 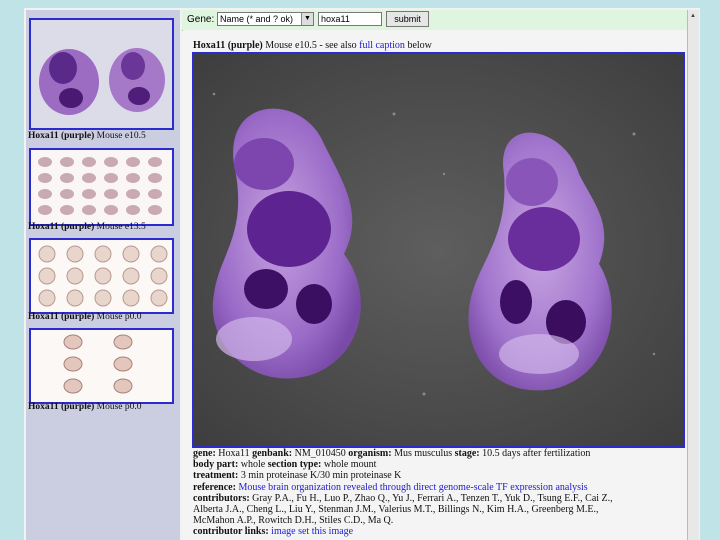 I want to click on full-caption-link: full caption, so click(x=382, y=45).